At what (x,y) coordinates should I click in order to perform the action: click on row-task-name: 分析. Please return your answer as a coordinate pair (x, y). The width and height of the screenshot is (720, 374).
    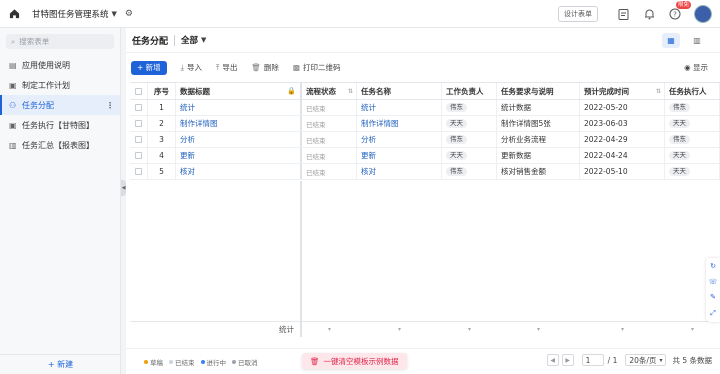
    Looking at the image, I should click on (399, 139).